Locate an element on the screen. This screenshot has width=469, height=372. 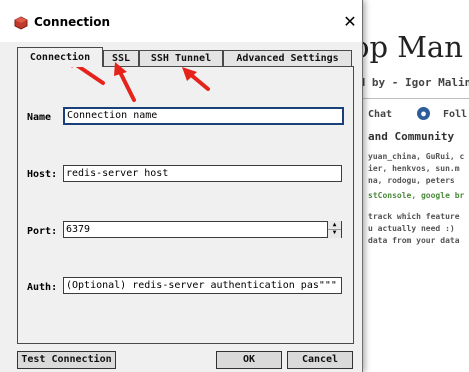
arrow-to-ssl-tab-icon is located at coordinates (125, 82).